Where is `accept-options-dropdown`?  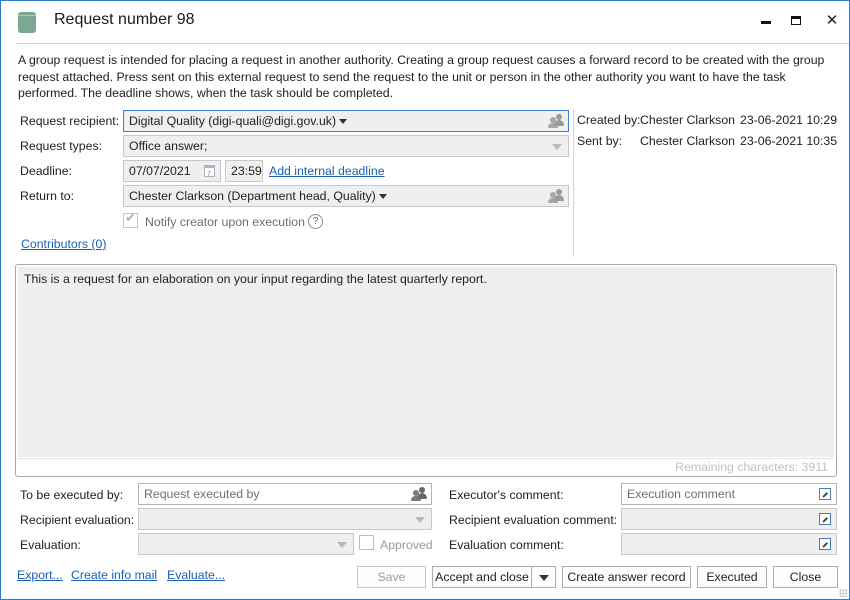
accept-options-dropdown is located at coordinates (543, 577).